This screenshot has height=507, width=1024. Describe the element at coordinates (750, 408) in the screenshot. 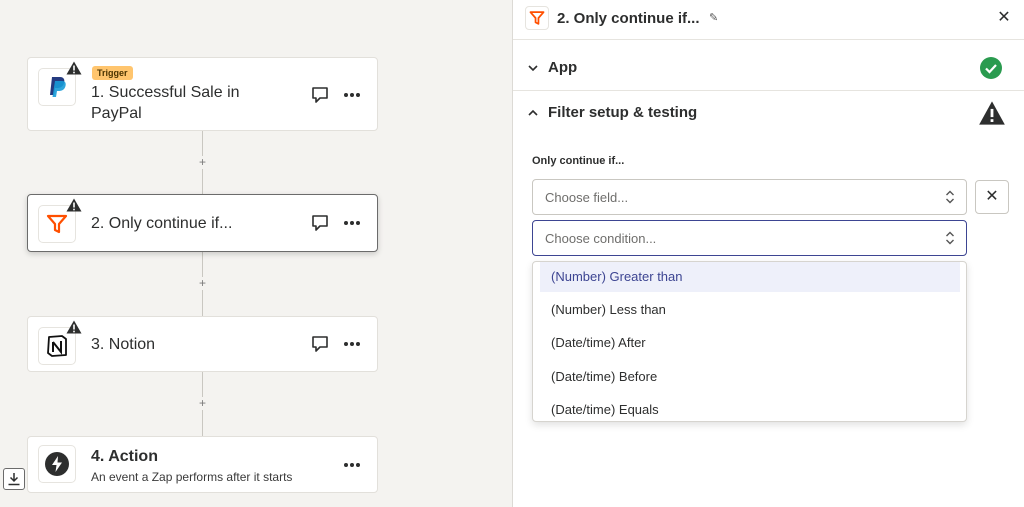

I see `dropdown-option: (Date/time) Equals` at that location.